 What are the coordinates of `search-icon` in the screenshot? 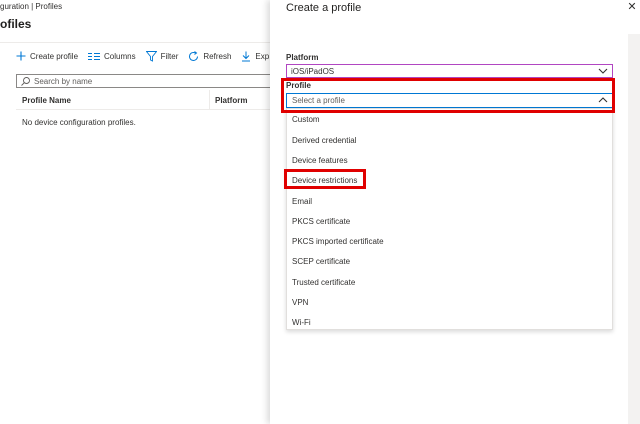 It's located at (25, 81).